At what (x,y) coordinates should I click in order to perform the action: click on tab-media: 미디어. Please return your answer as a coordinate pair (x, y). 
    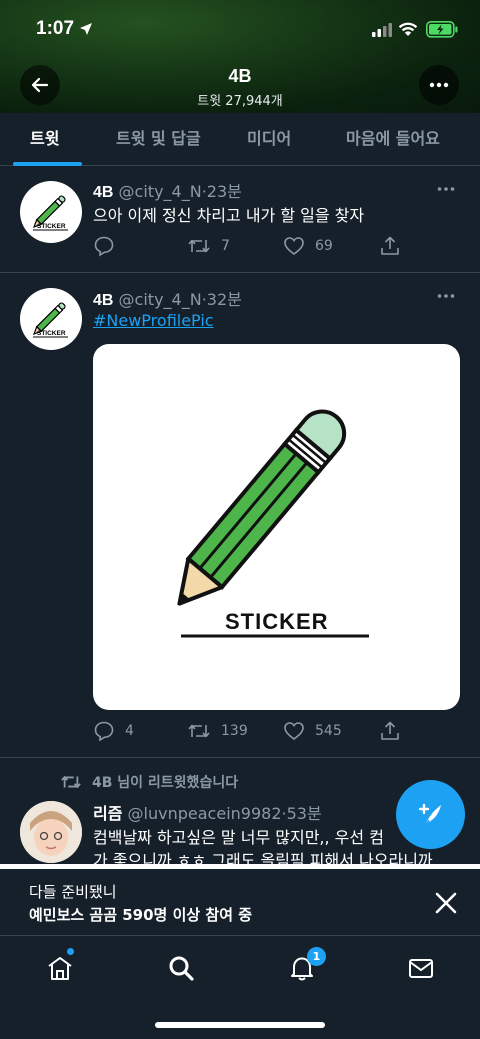
    Looking at the image, I should click on (269, 139).